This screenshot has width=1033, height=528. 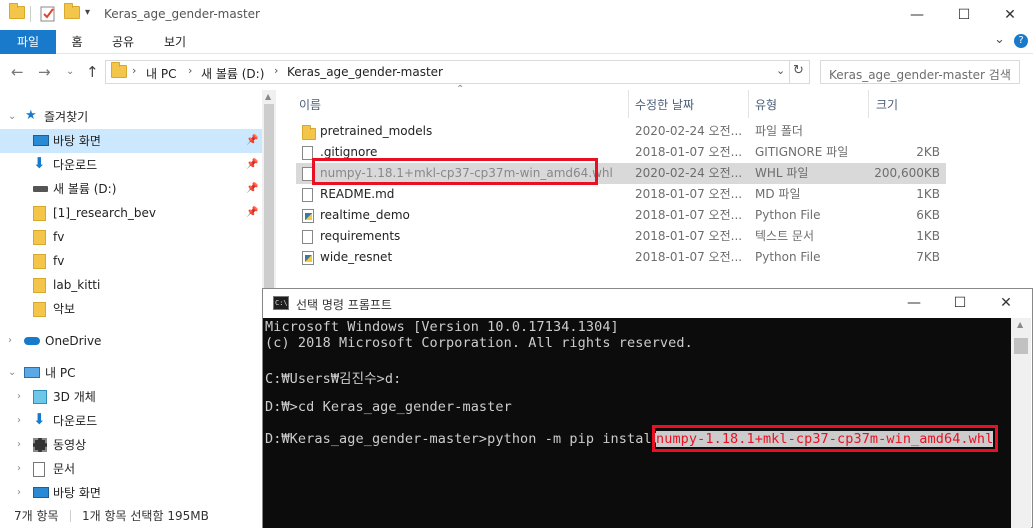 I want to click on nav-folder-lab-kitti: lab_kitti, so click(x=131, y=285).